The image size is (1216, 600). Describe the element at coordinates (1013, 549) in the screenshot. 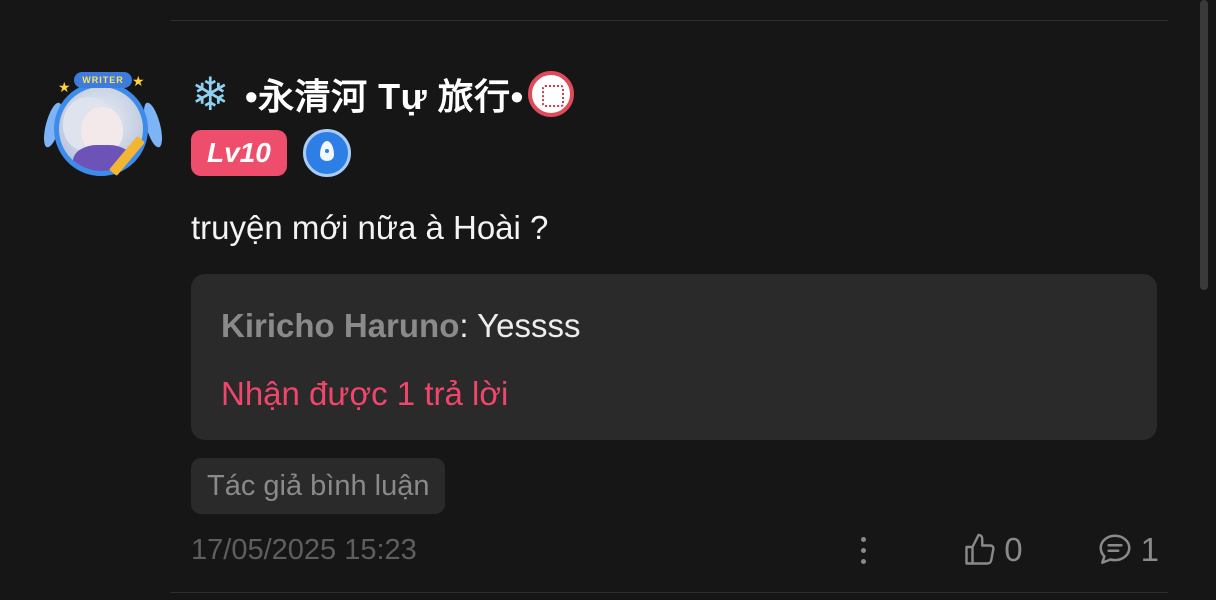

I see `like-count: 0` at that location.